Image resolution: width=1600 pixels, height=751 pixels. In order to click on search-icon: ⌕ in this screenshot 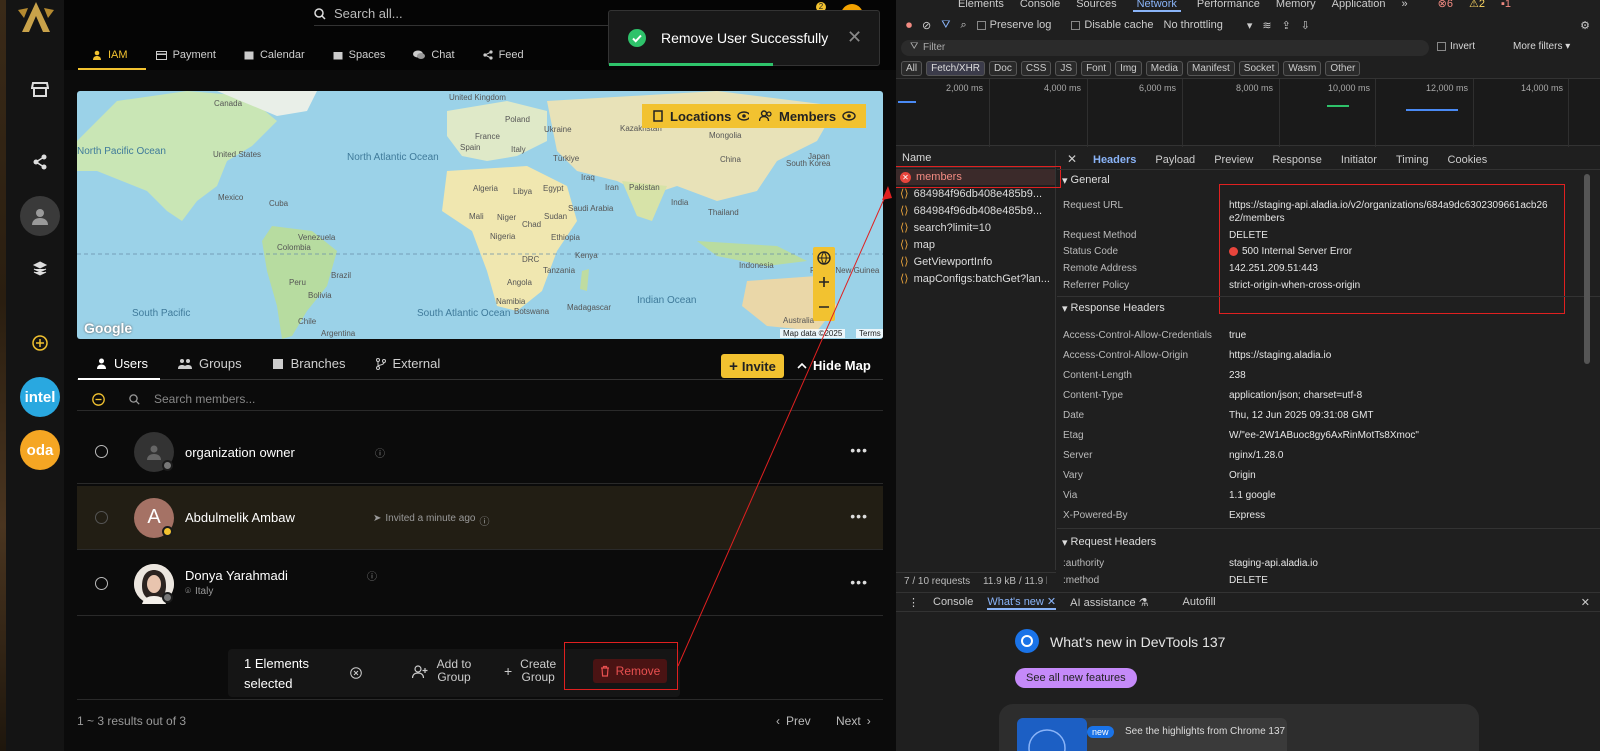, I will do `click(963, 25)`.